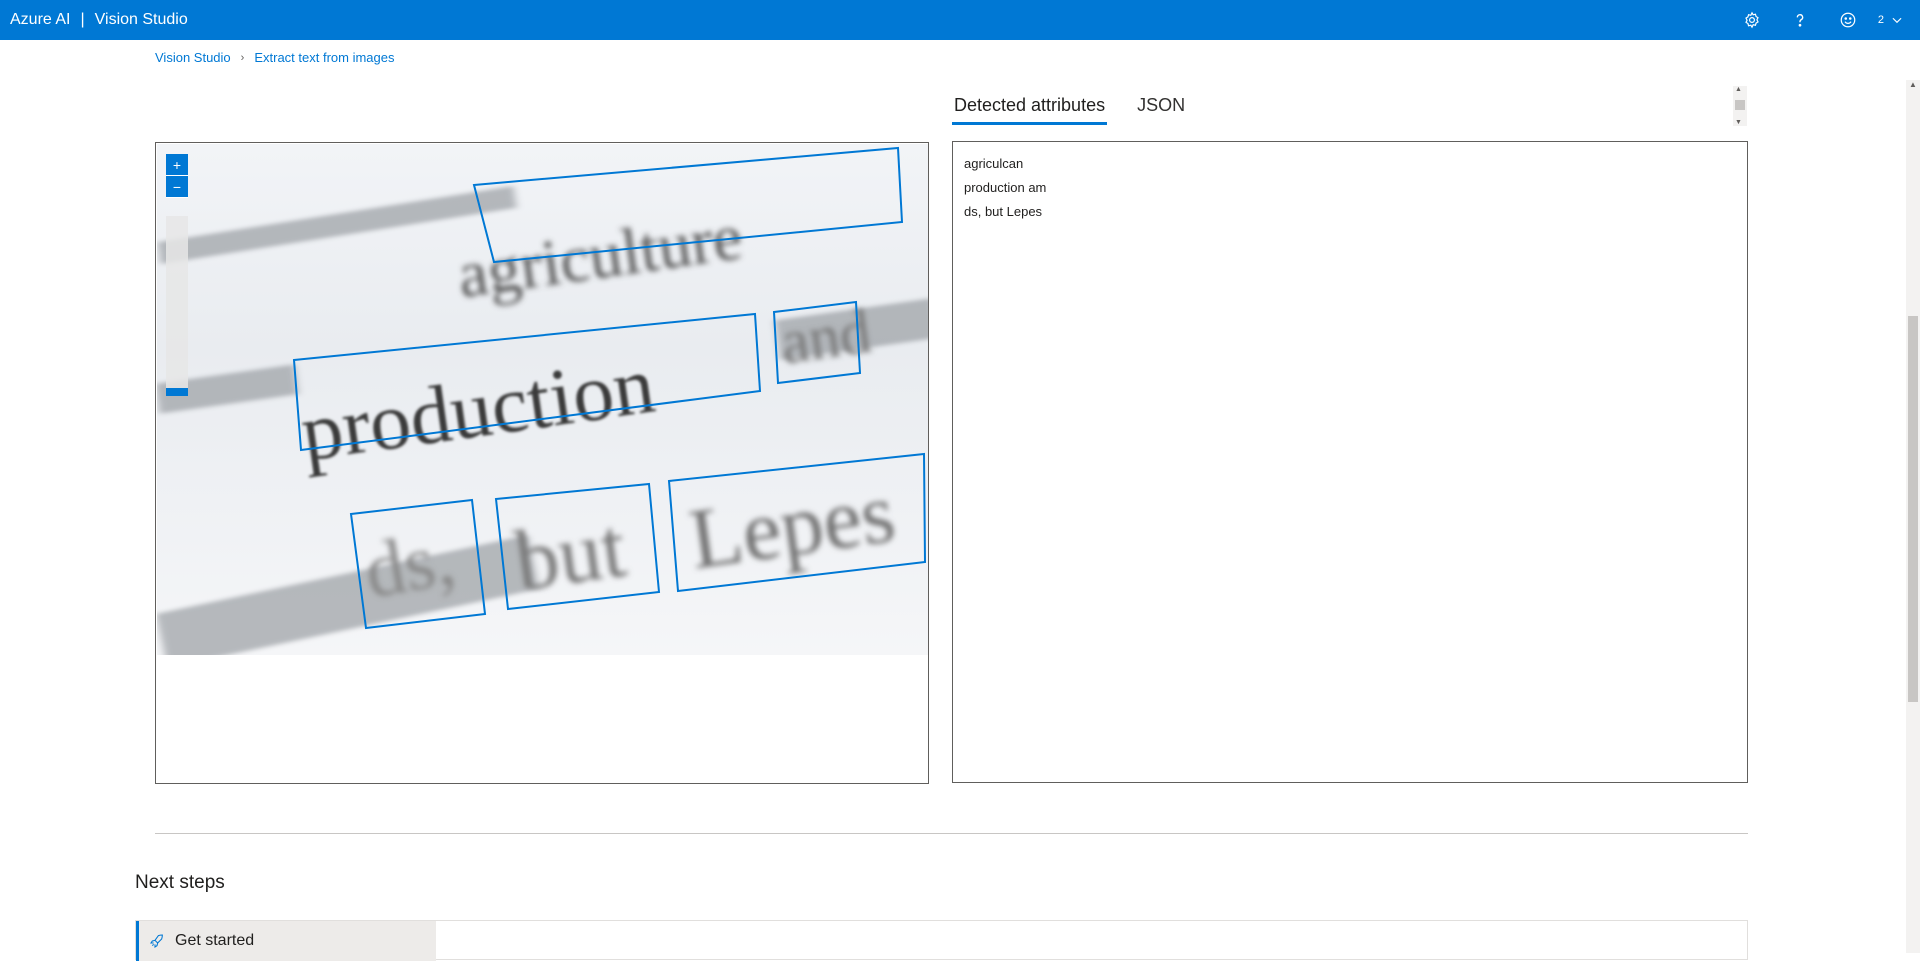  I want to click on image-word-ds: ds,, so click(409, 563).